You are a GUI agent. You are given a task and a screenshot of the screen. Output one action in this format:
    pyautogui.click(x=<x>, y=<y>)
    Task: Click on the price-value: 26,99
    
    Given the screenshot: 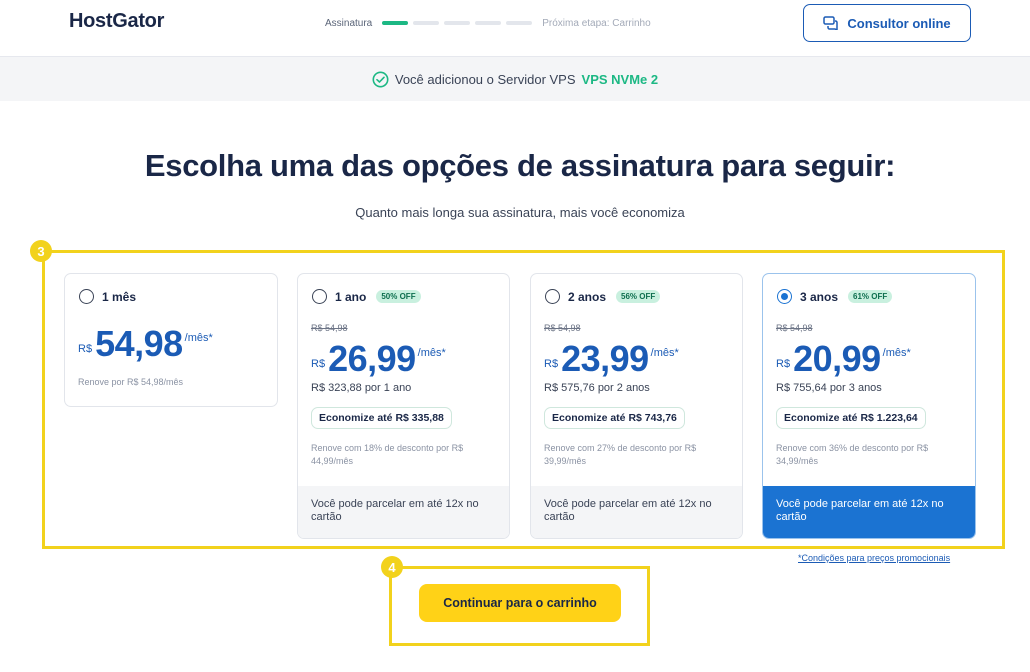 What is the action you would take?
    pyautogui.click(x=372, y=358)
    